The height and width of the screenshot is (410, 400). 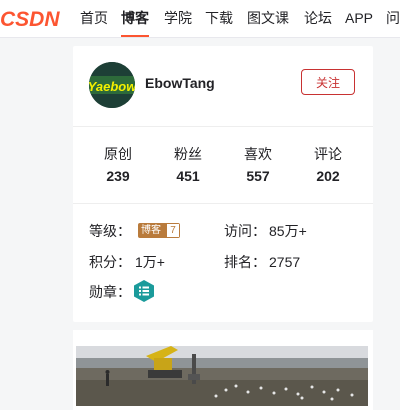 I want to click on level-badge: 博客 7, so click(x=159, y=230).